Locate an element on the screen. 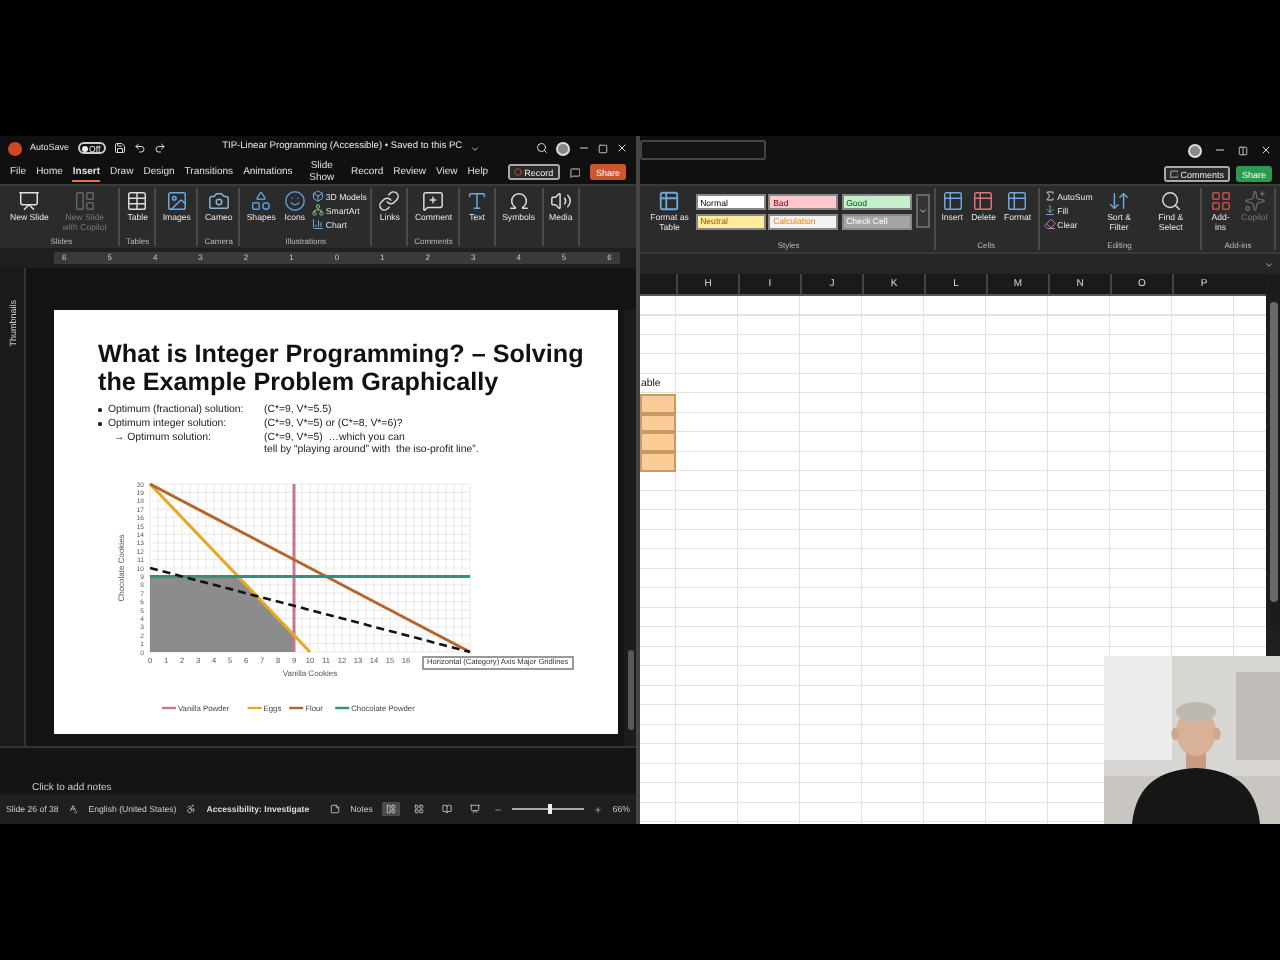  camera-icon is located at coordinates (218, 201).